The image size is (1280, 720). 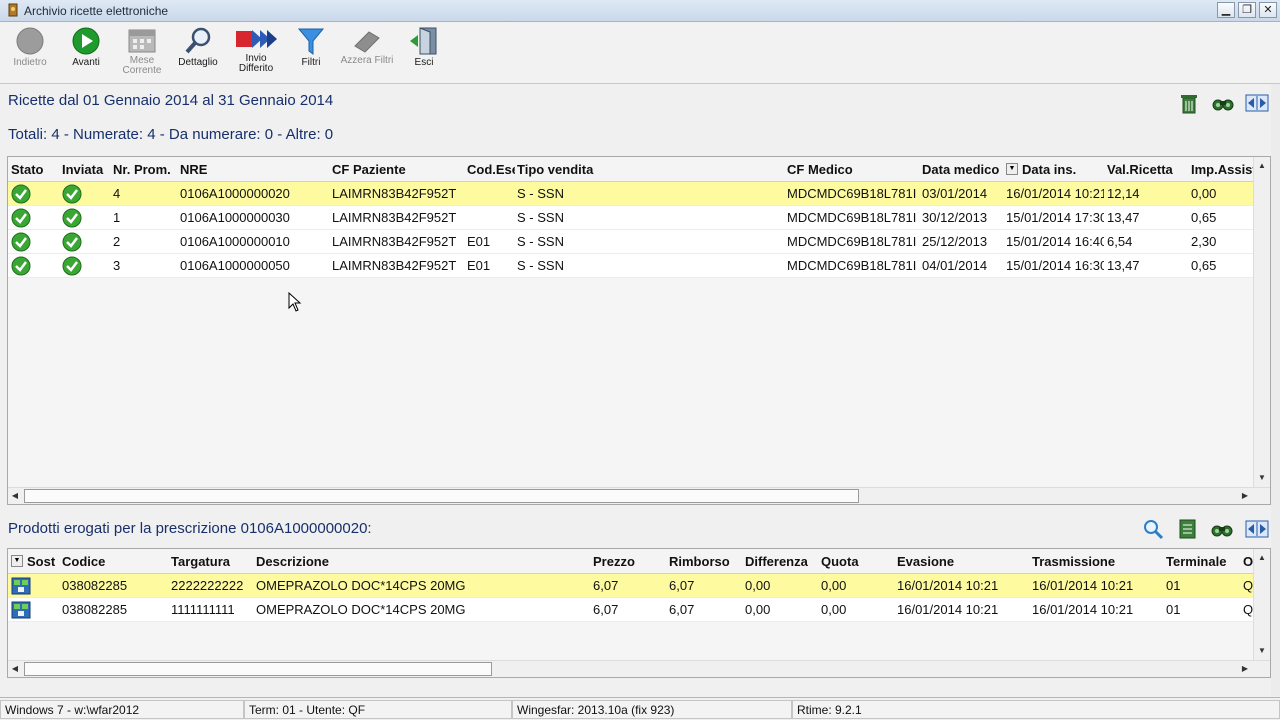 What do you see at coordinates (758, 585) in the screenshot?
I see `cell-differenza: 0,00` at bounding box center [758, 585].